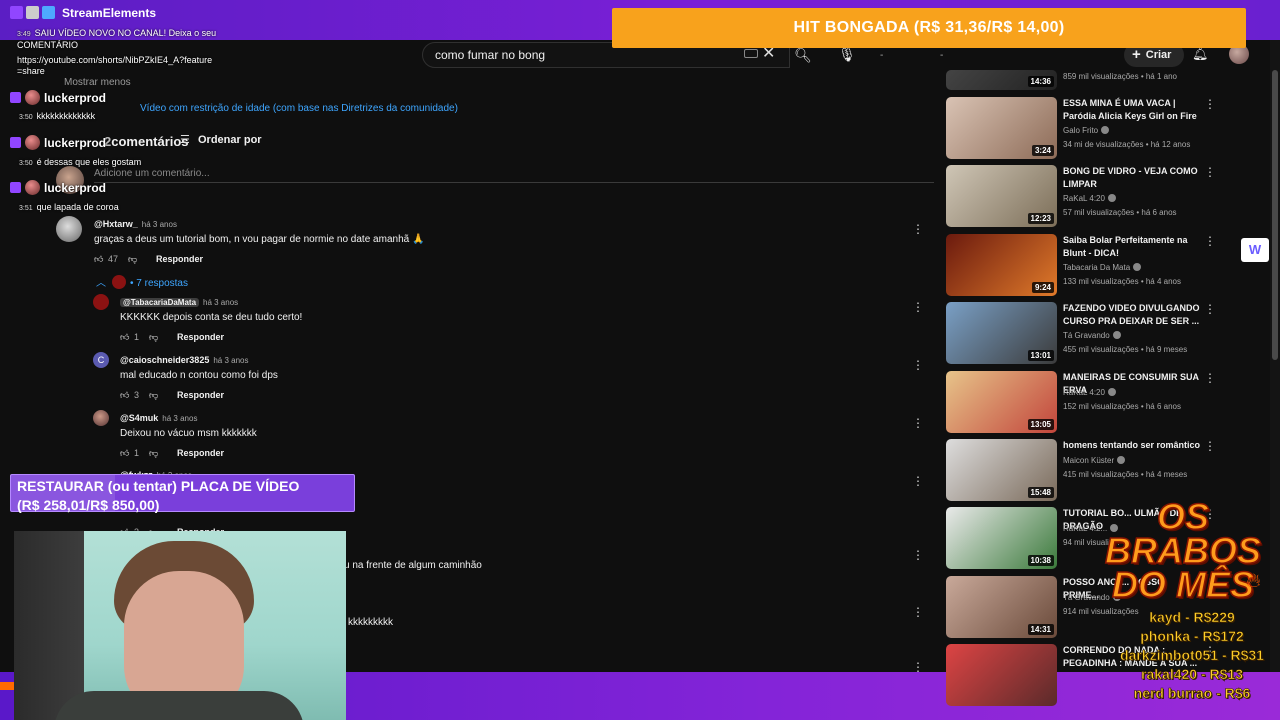 Image resolution: width=1280 pixels, height=720 pixels. What do you see at coordinates (1040, 355) in the screenshot?
I see `video-duration: 13:01` at bounding box center [1040, 355].